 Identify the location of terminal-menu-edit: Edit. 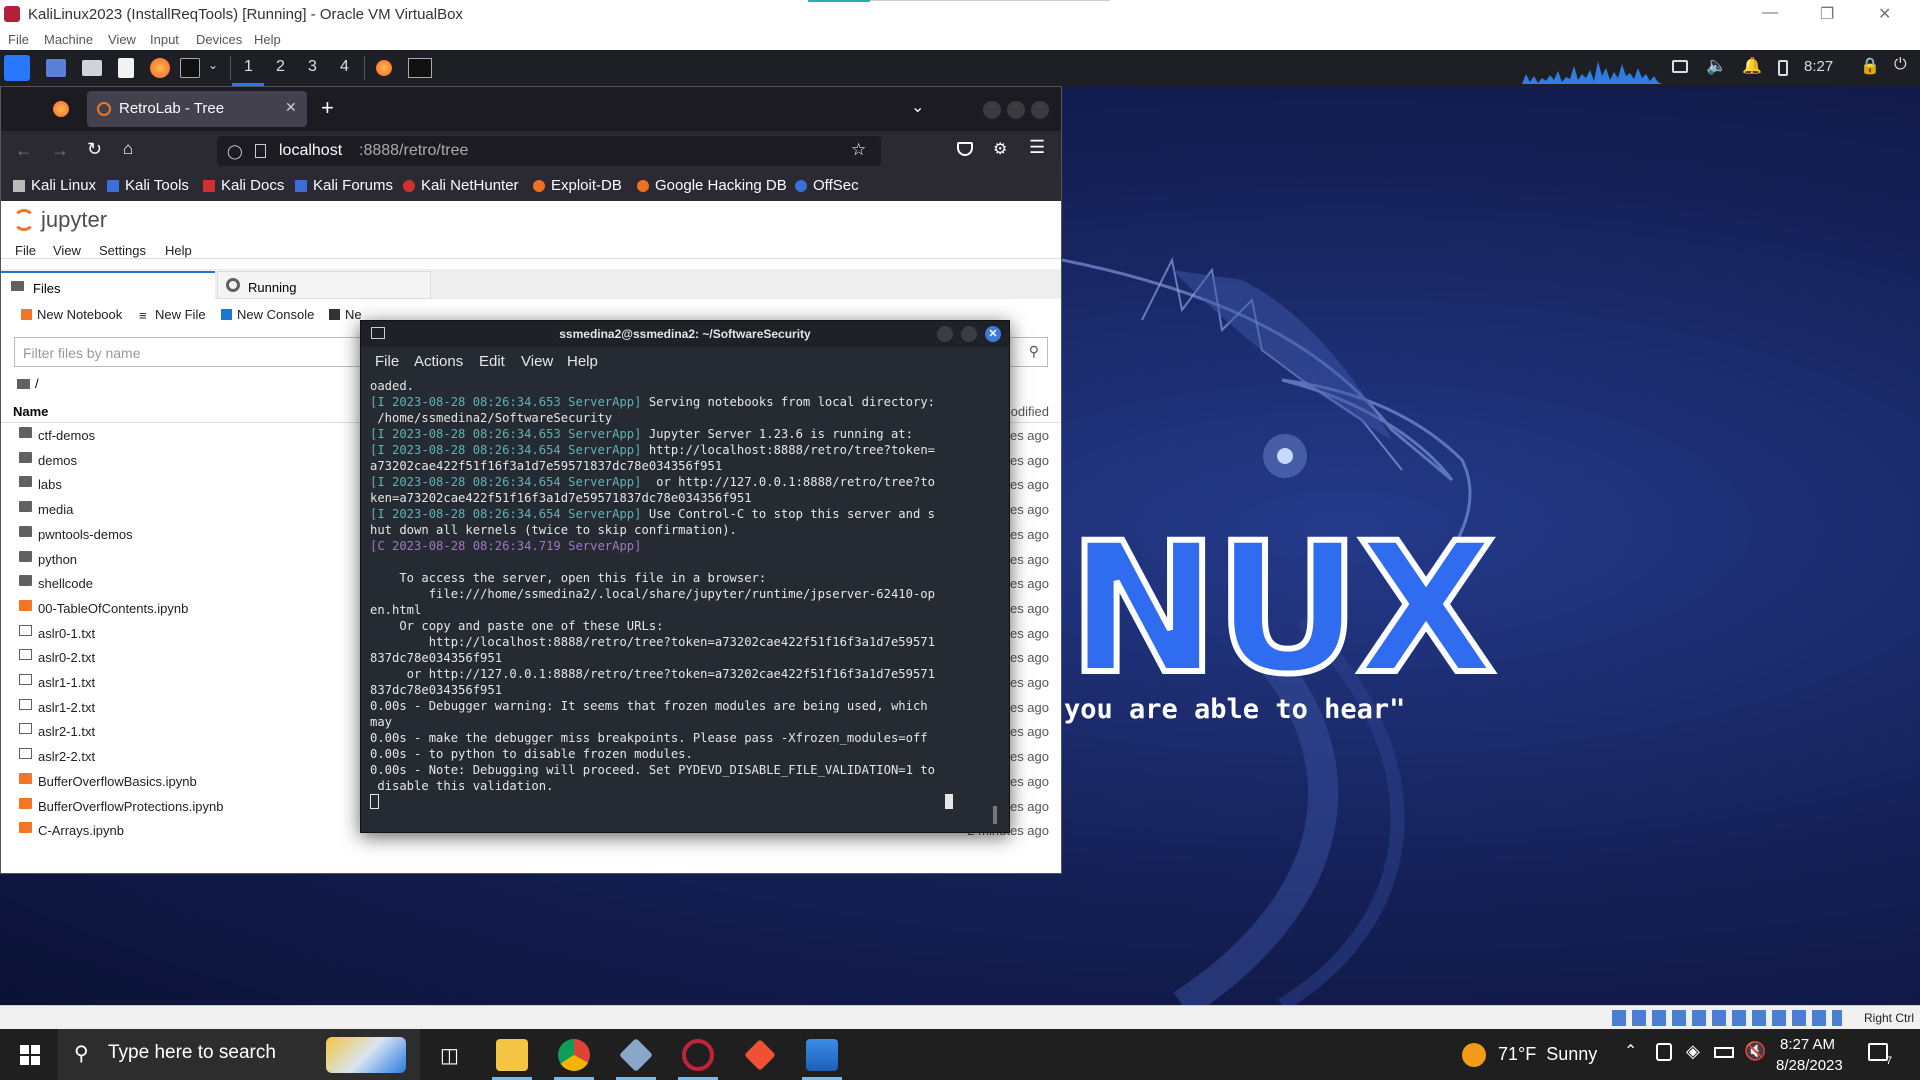
(492, 361).